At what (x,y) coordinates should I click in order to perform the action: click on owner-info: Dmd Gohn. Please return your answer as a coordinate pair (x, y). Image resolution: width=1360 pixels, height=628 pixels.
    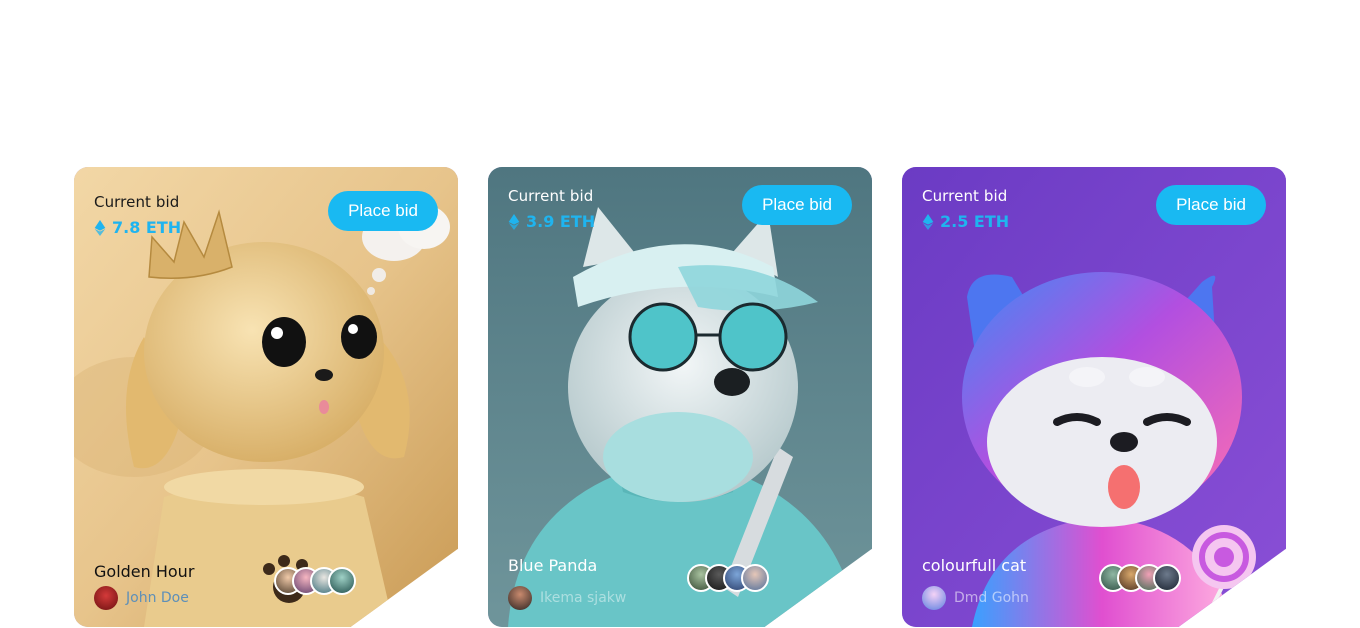
    Looking at the image, I should click on (975, 598).